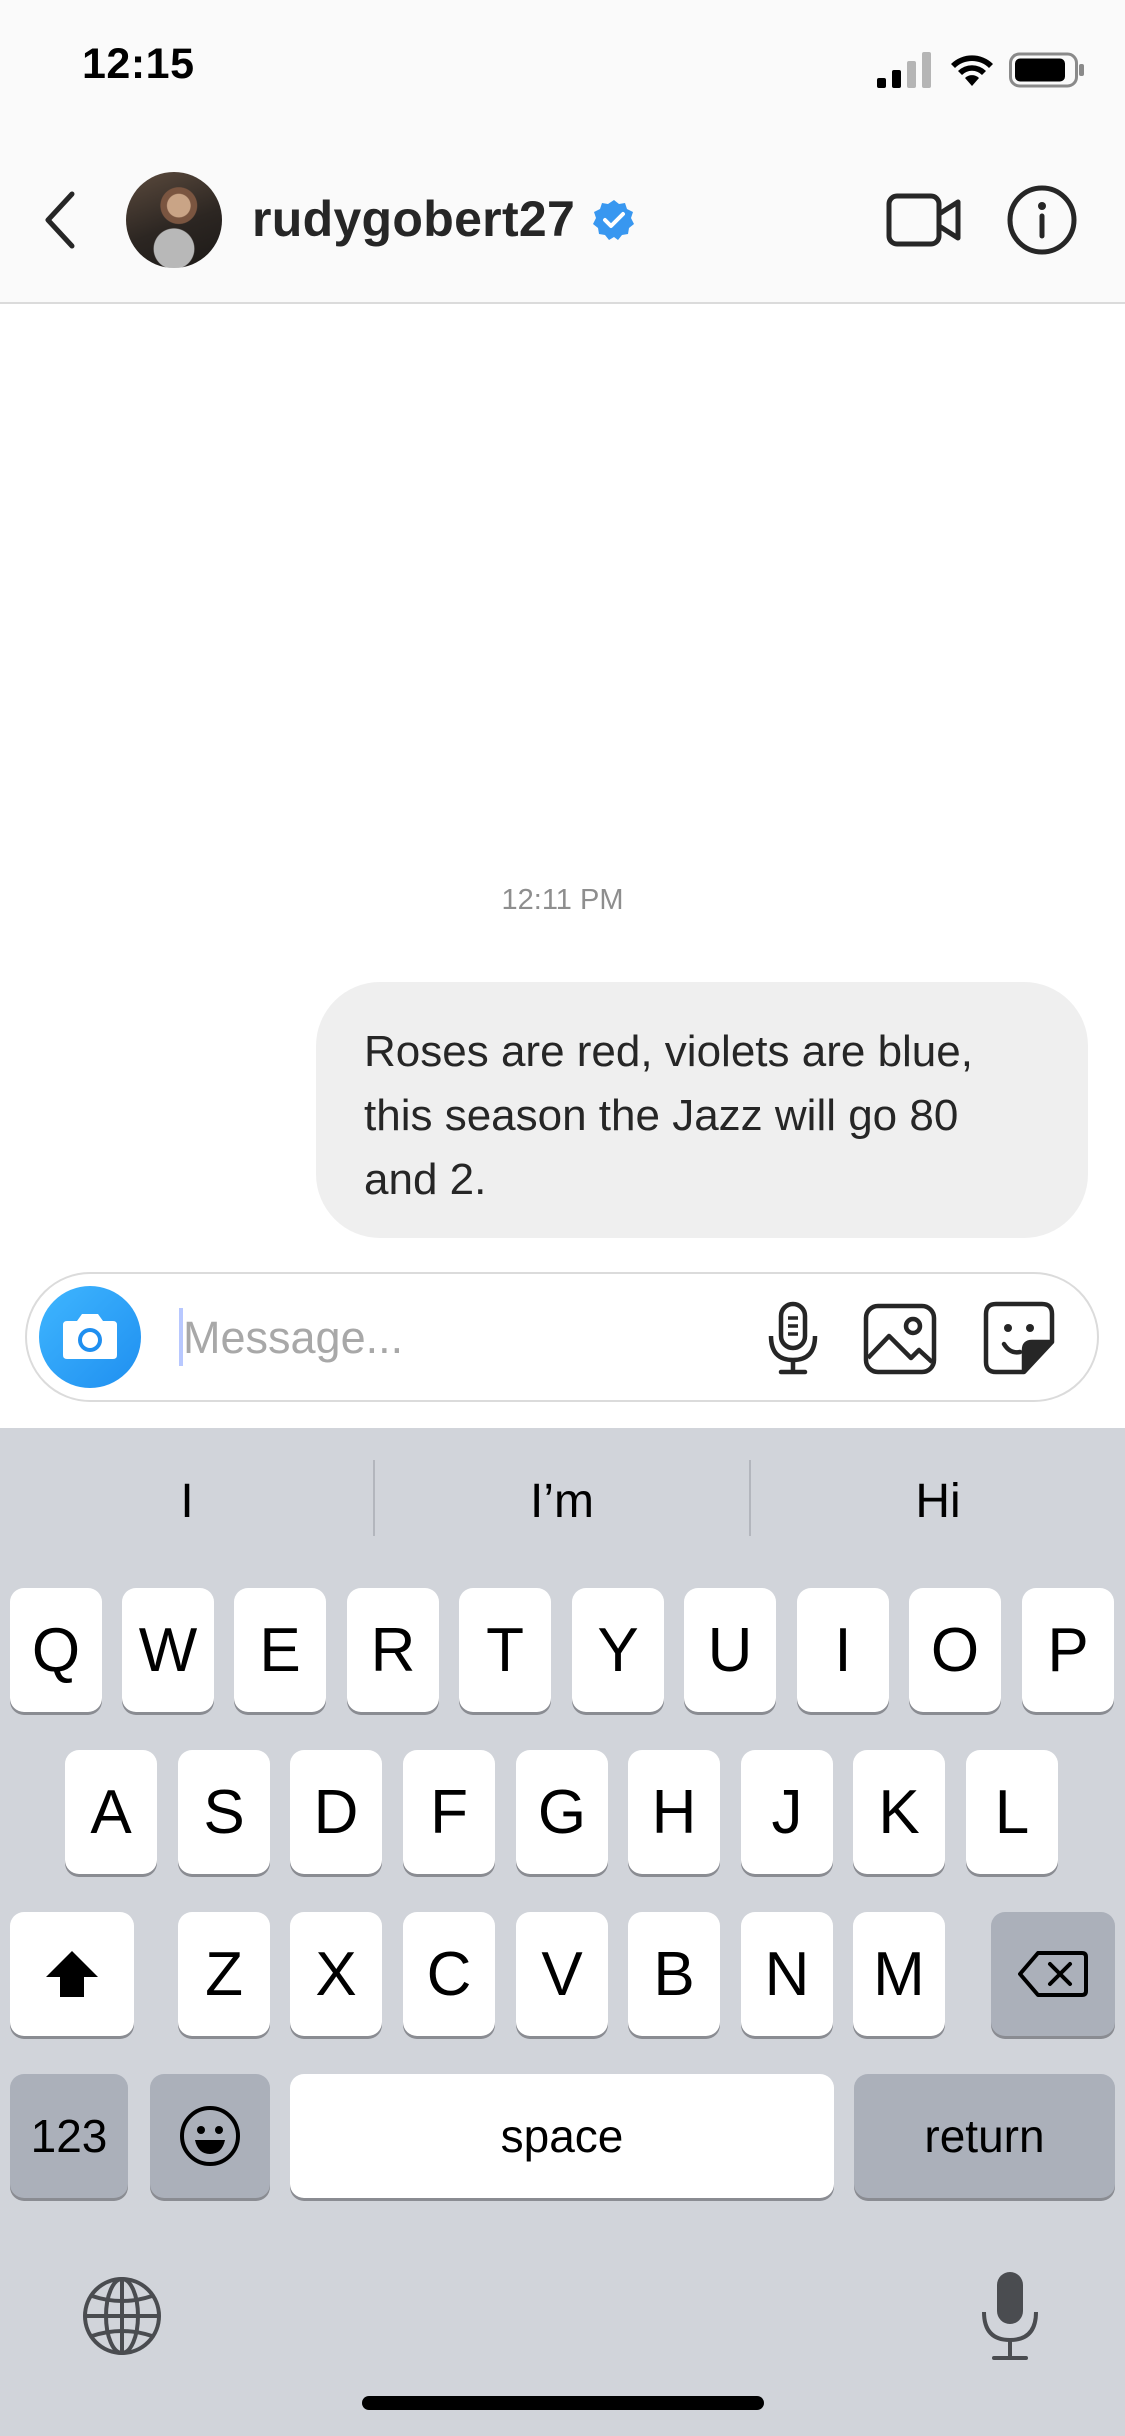 This screenshot has height=2436, width=1125. Describe the element at coordinates (413, 219) in the screenshot. I see `username: rudygobert27` at that location.